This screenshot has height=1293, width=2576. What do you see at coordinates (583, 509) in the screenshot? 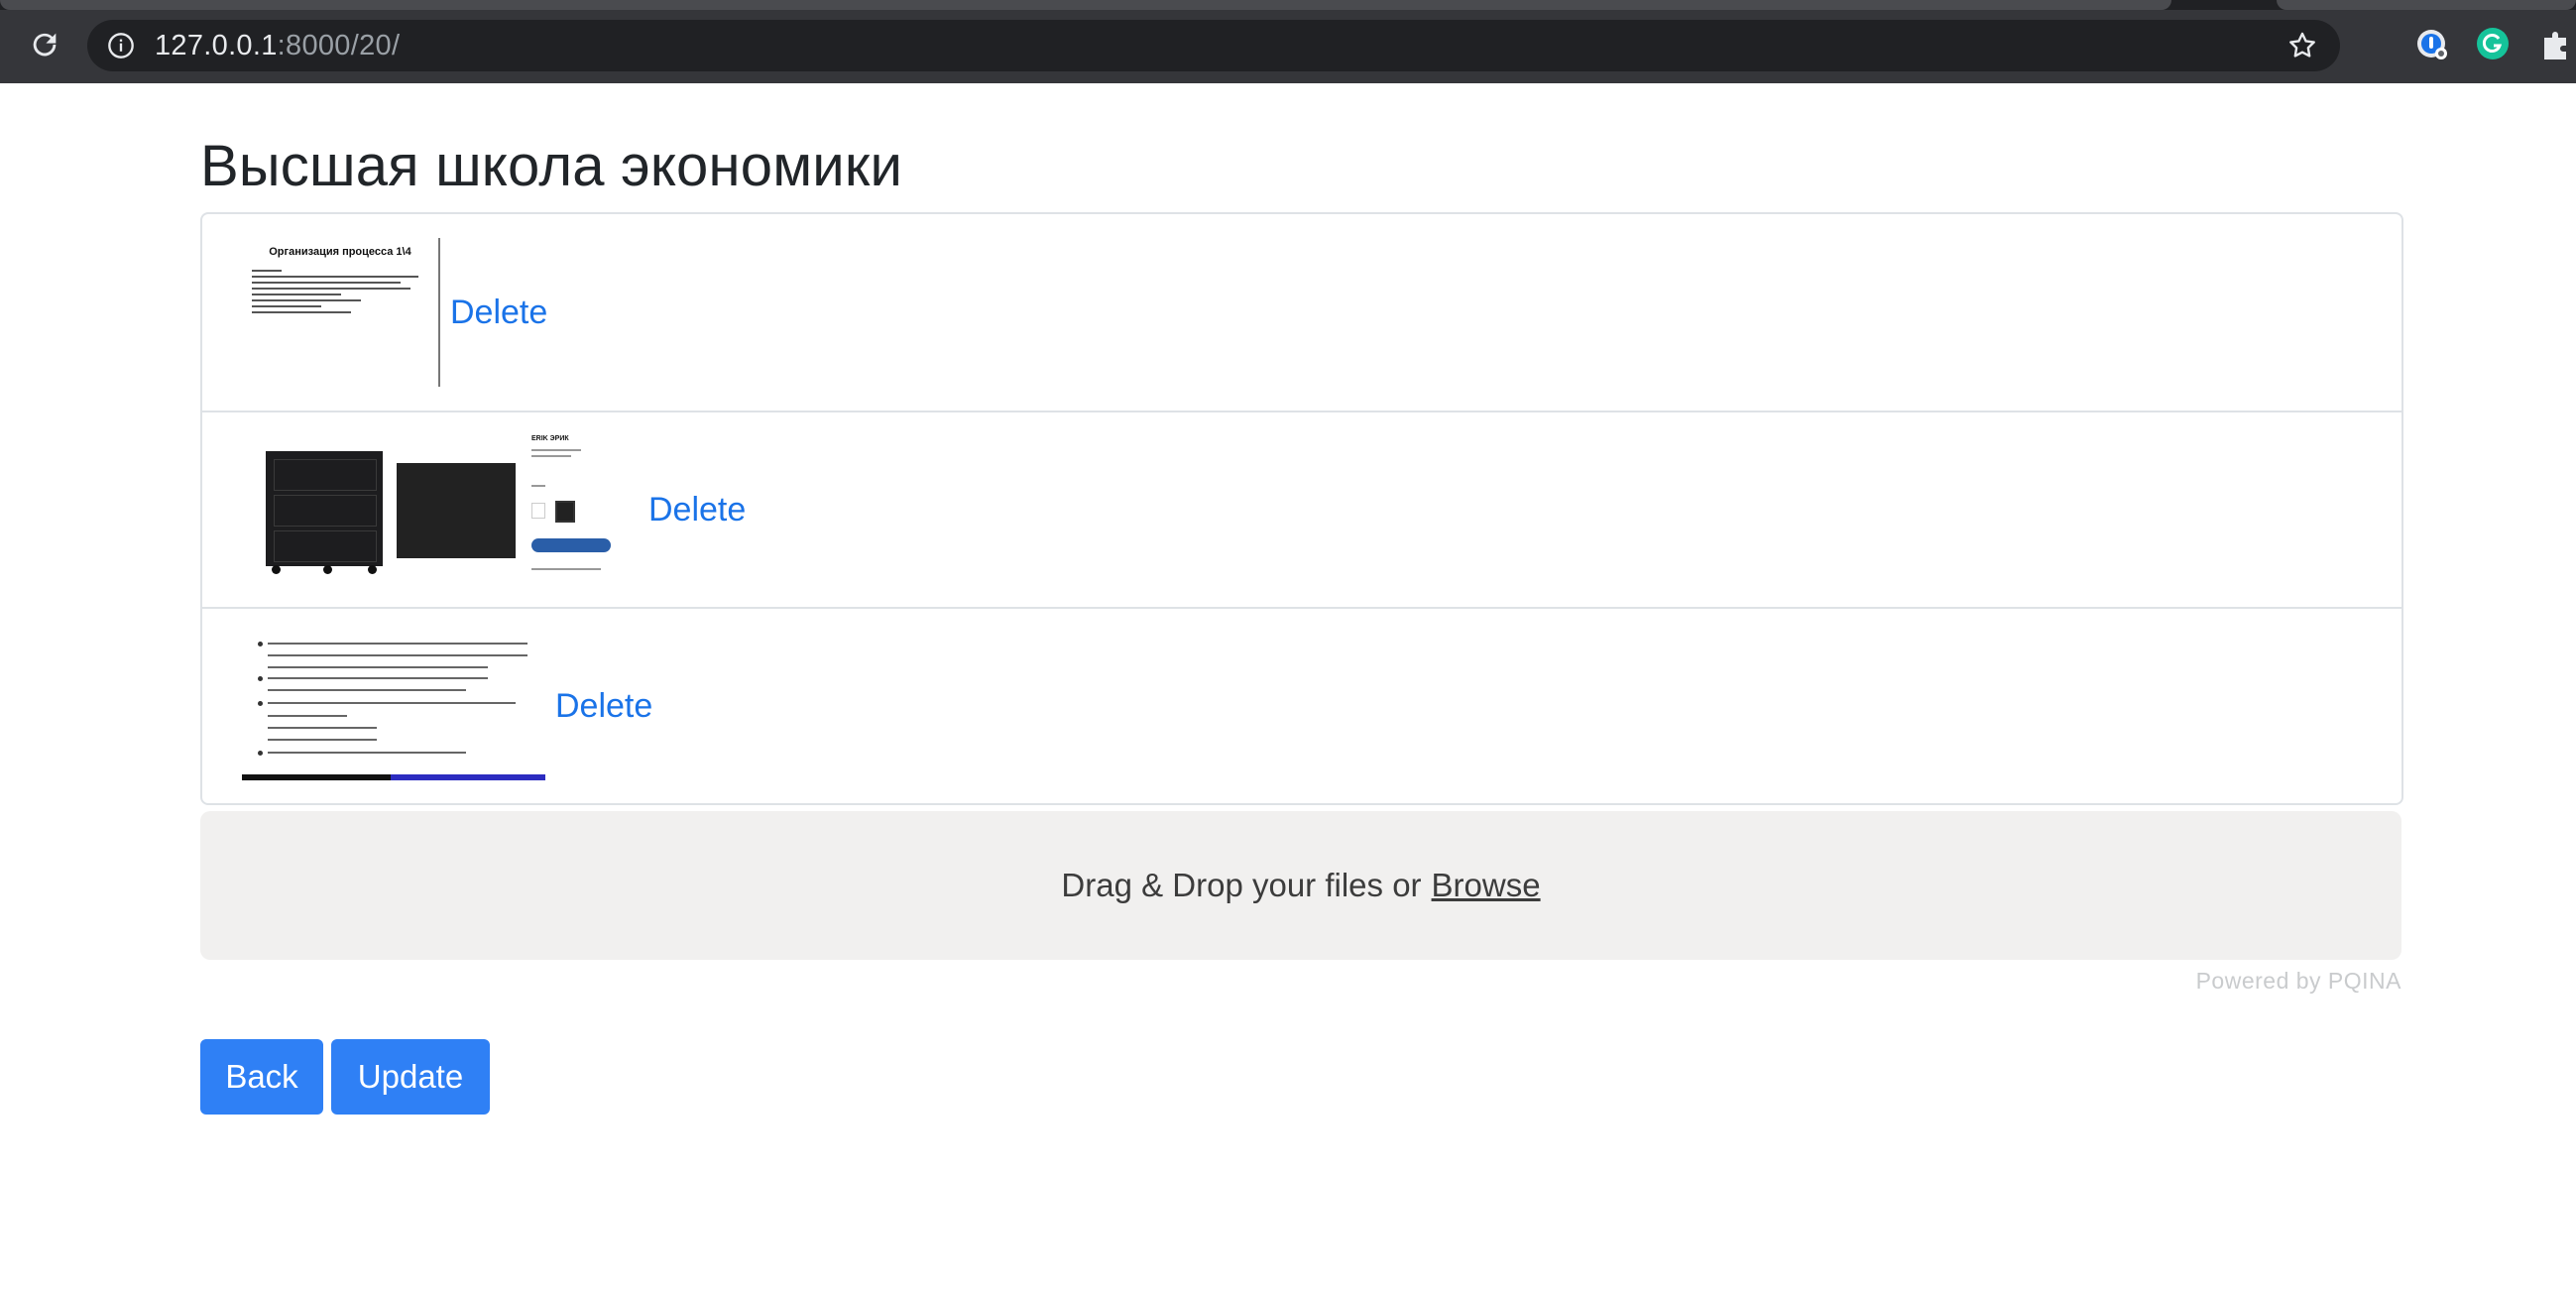
I see `product-spec-snippet: ERIK ЭРИК` at bounding box center [583, 509].